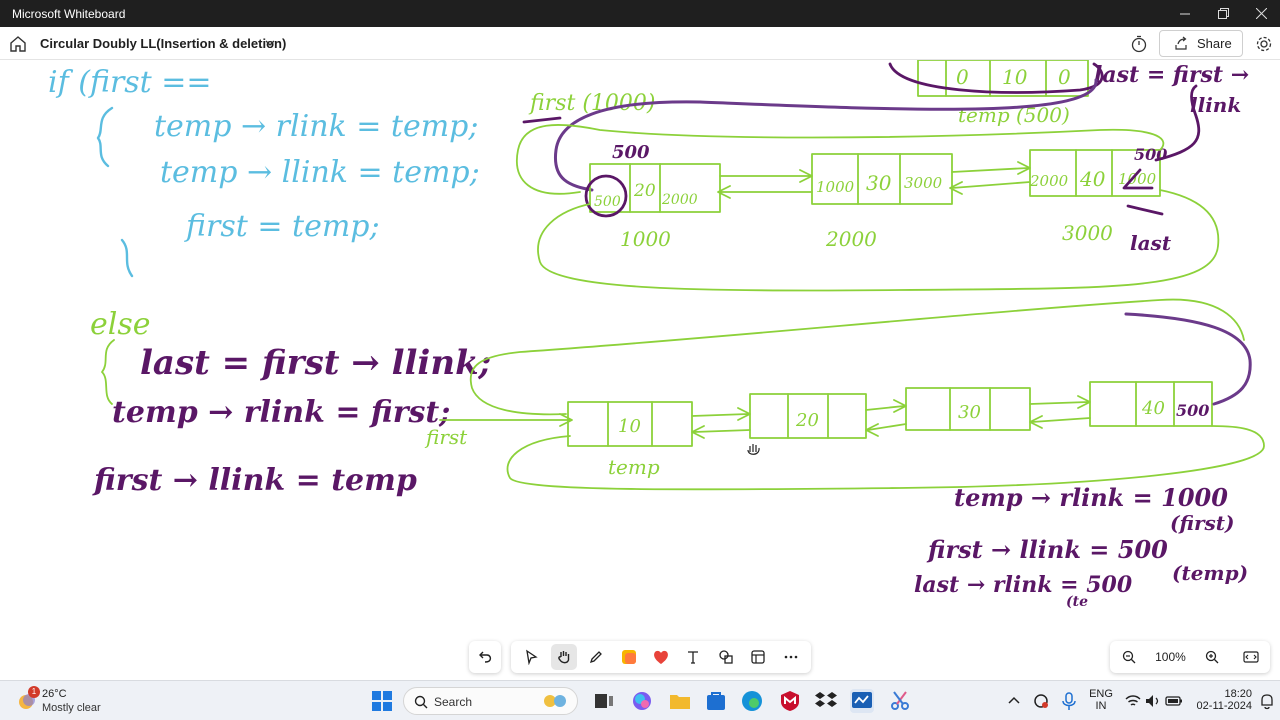 The image size is (1280, 720). Describe the element at coordinates (879, 183) in the screenshot. I see `top-node-2-val: 30` at that location.